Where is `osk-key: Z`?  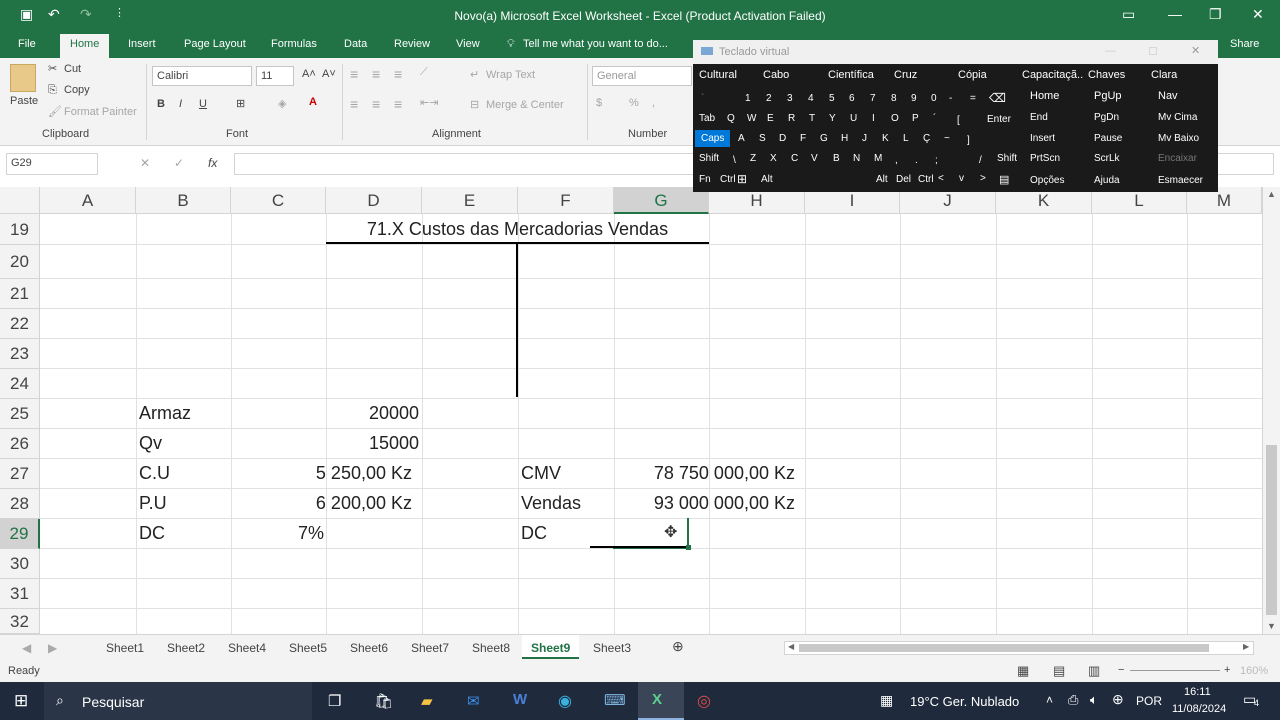 osk-key: Z is located at coordinates (753, 158).